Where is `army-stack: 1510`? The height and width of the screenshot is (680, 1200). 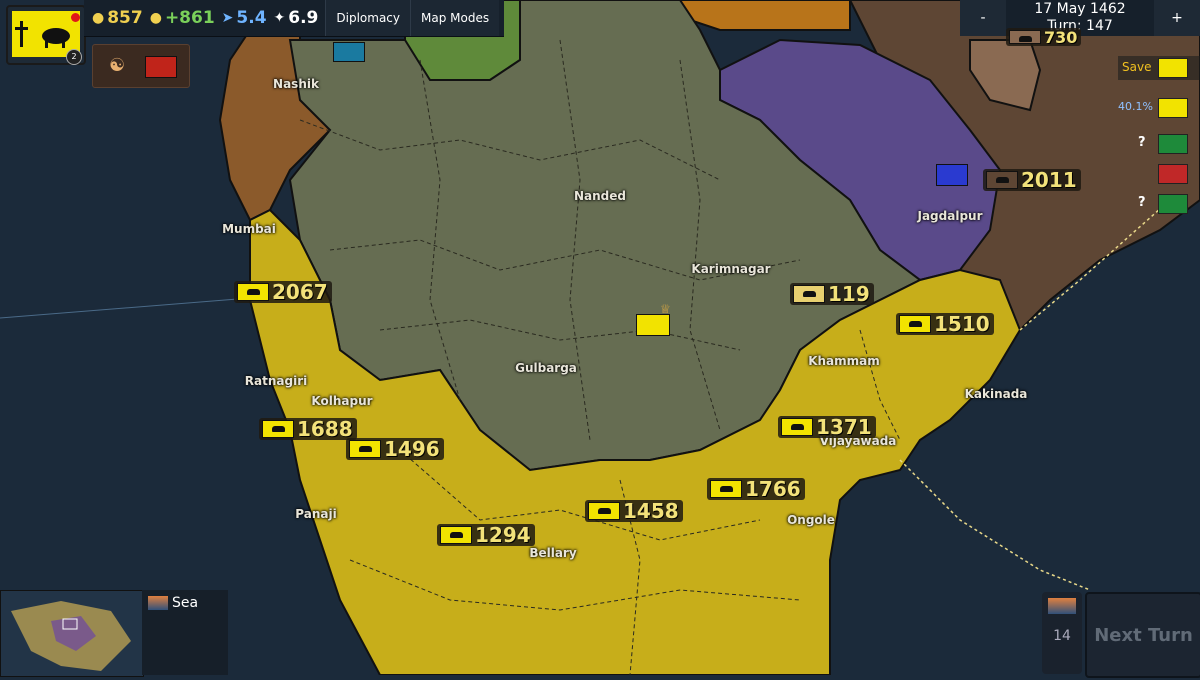
army-stack: 1510 is located at coordinates (945, 324).